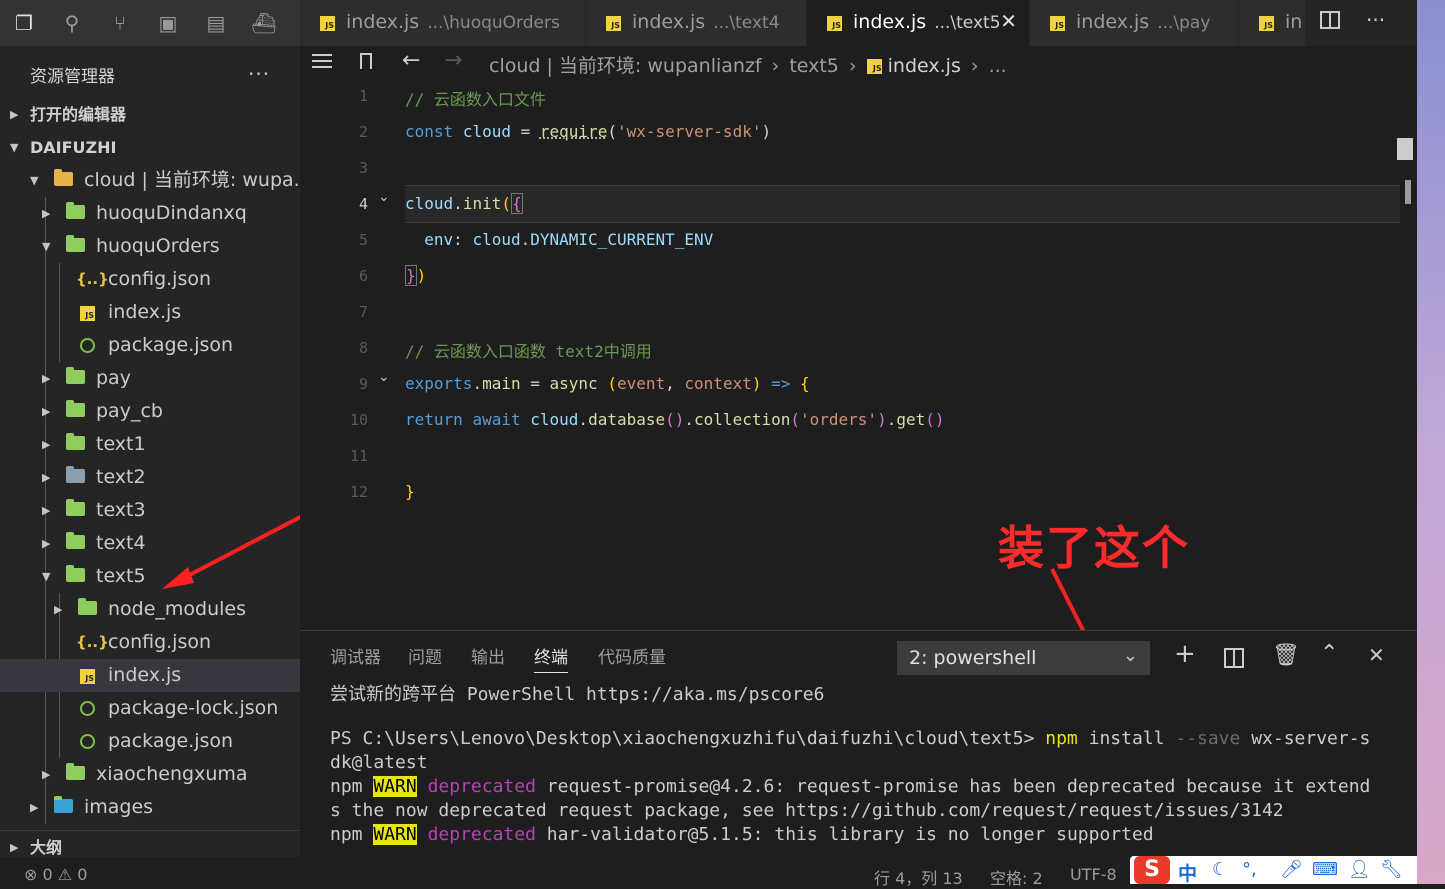 The height and width of the screenshot is (889, 1445). I want to click on microphone-icon: 🎤︎, so click(1291, 869).